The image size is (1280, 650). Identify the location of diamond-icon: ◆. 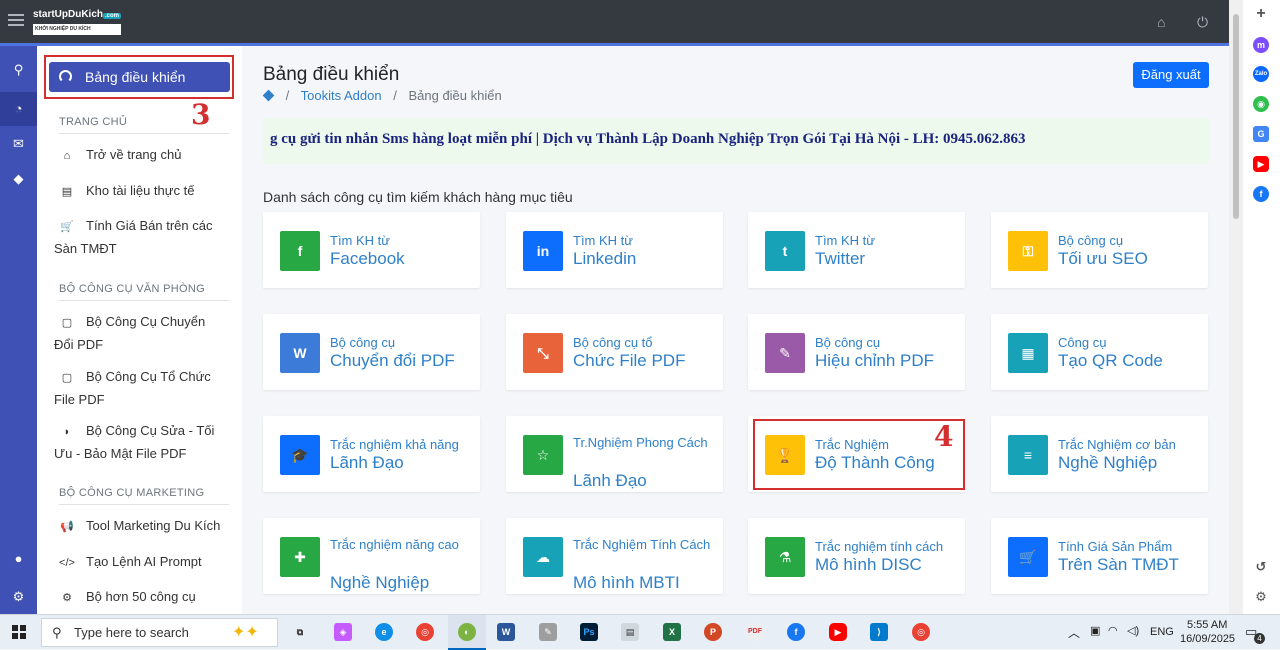
(18, 179).